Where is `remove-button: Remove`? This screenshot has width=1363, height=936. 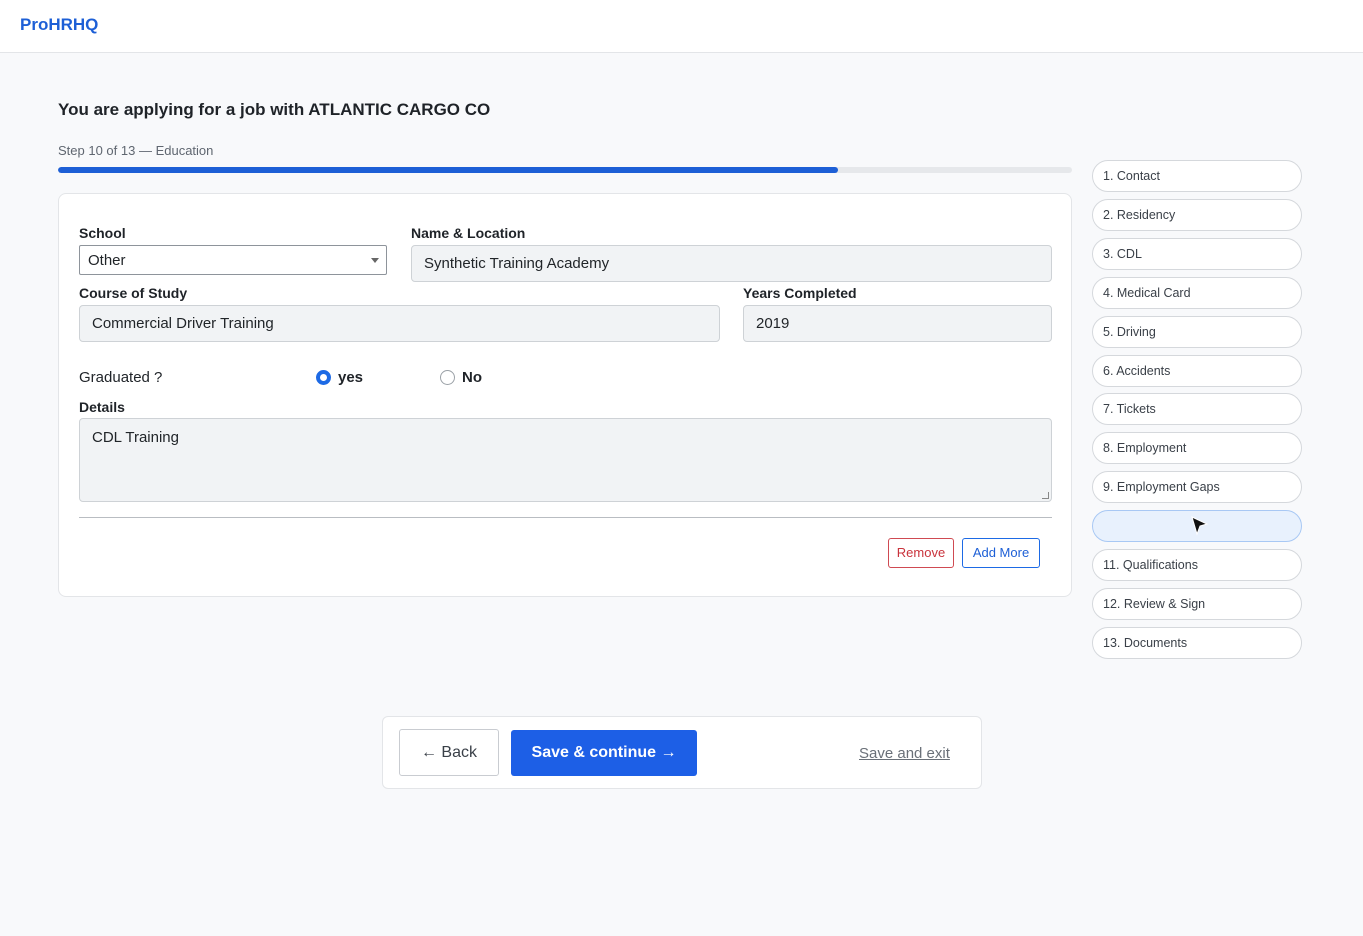
remove-button: Remove is located at coordinates (921, 553).